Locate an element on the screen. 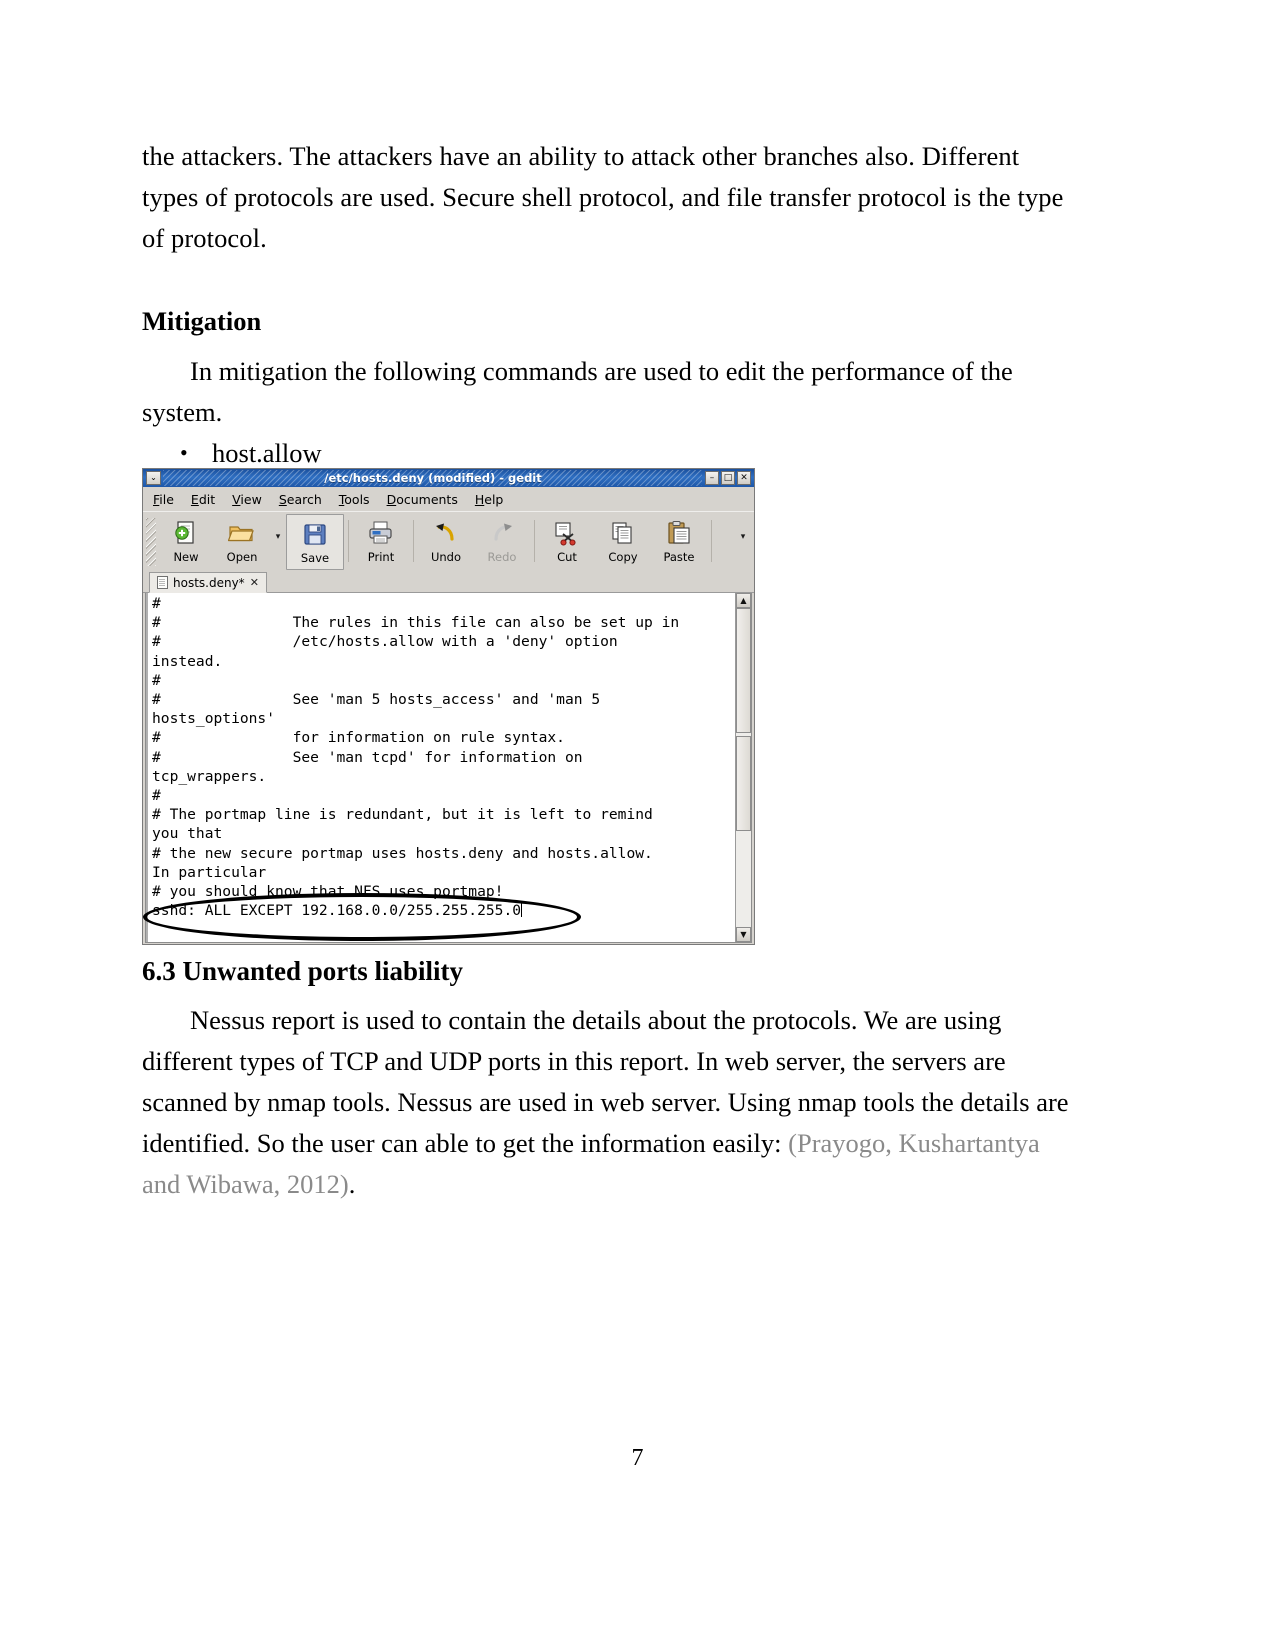 The height and width of the screenshot is (1650, 1275). document-icon is located at coordinates (162, 582).